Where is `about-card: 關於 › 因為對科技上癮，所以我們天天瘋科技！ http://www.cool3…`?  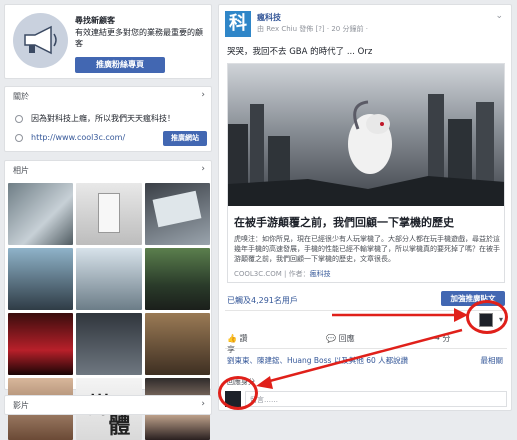 about-card: 關於 › 因為對科技上癮，所以我們天天瘋科技！ http://www.cool3… is located at coordinates (108, 119).